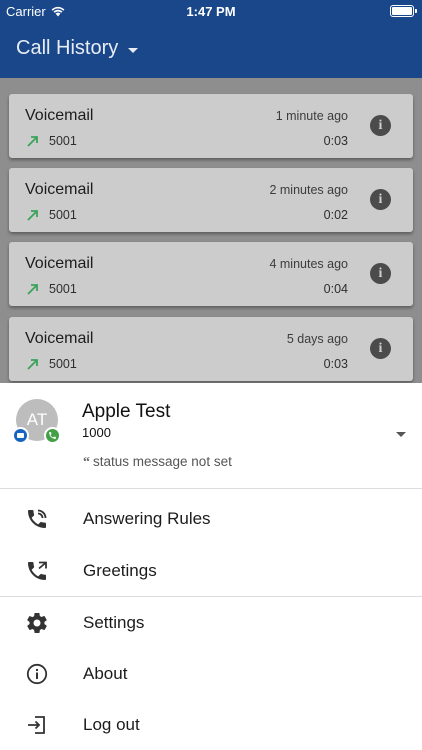  What do you see at coordinates (311, 116) in the screenshot?
I see `call-time: 1 minute ago` at bounding box center [311, 116].